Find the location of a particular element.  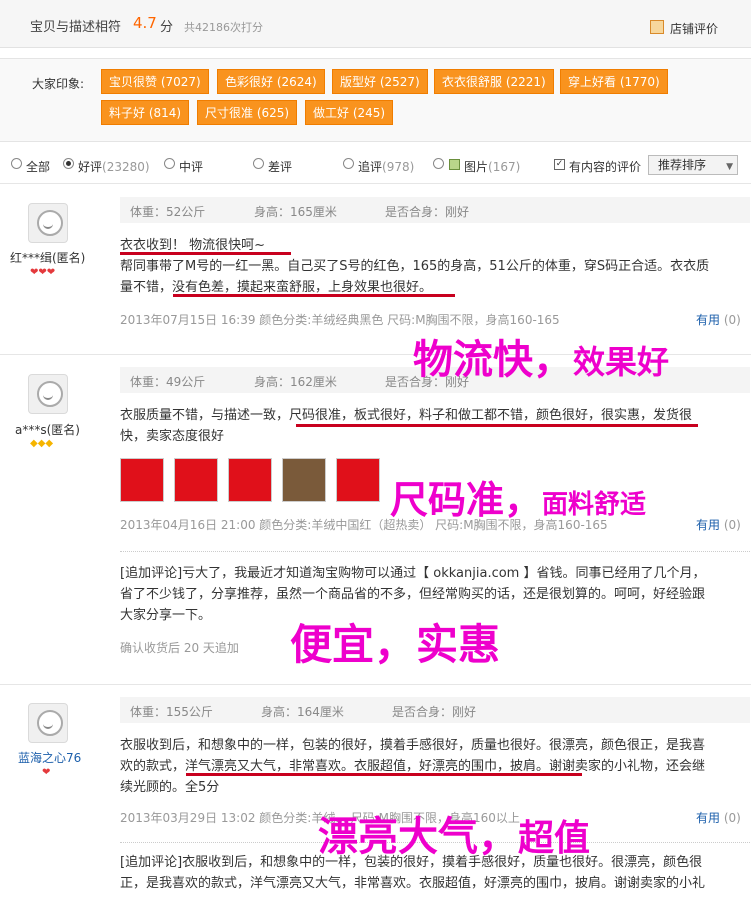

reviewer-name: 蓝海之心76 is located at coordinates (49, 757).